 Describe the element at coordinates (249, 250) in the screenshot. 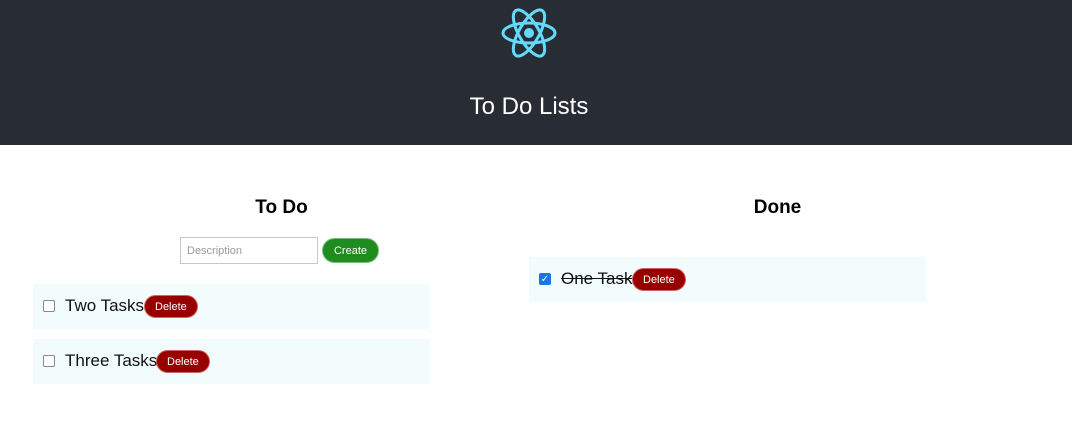

I see `description-input` at that location.